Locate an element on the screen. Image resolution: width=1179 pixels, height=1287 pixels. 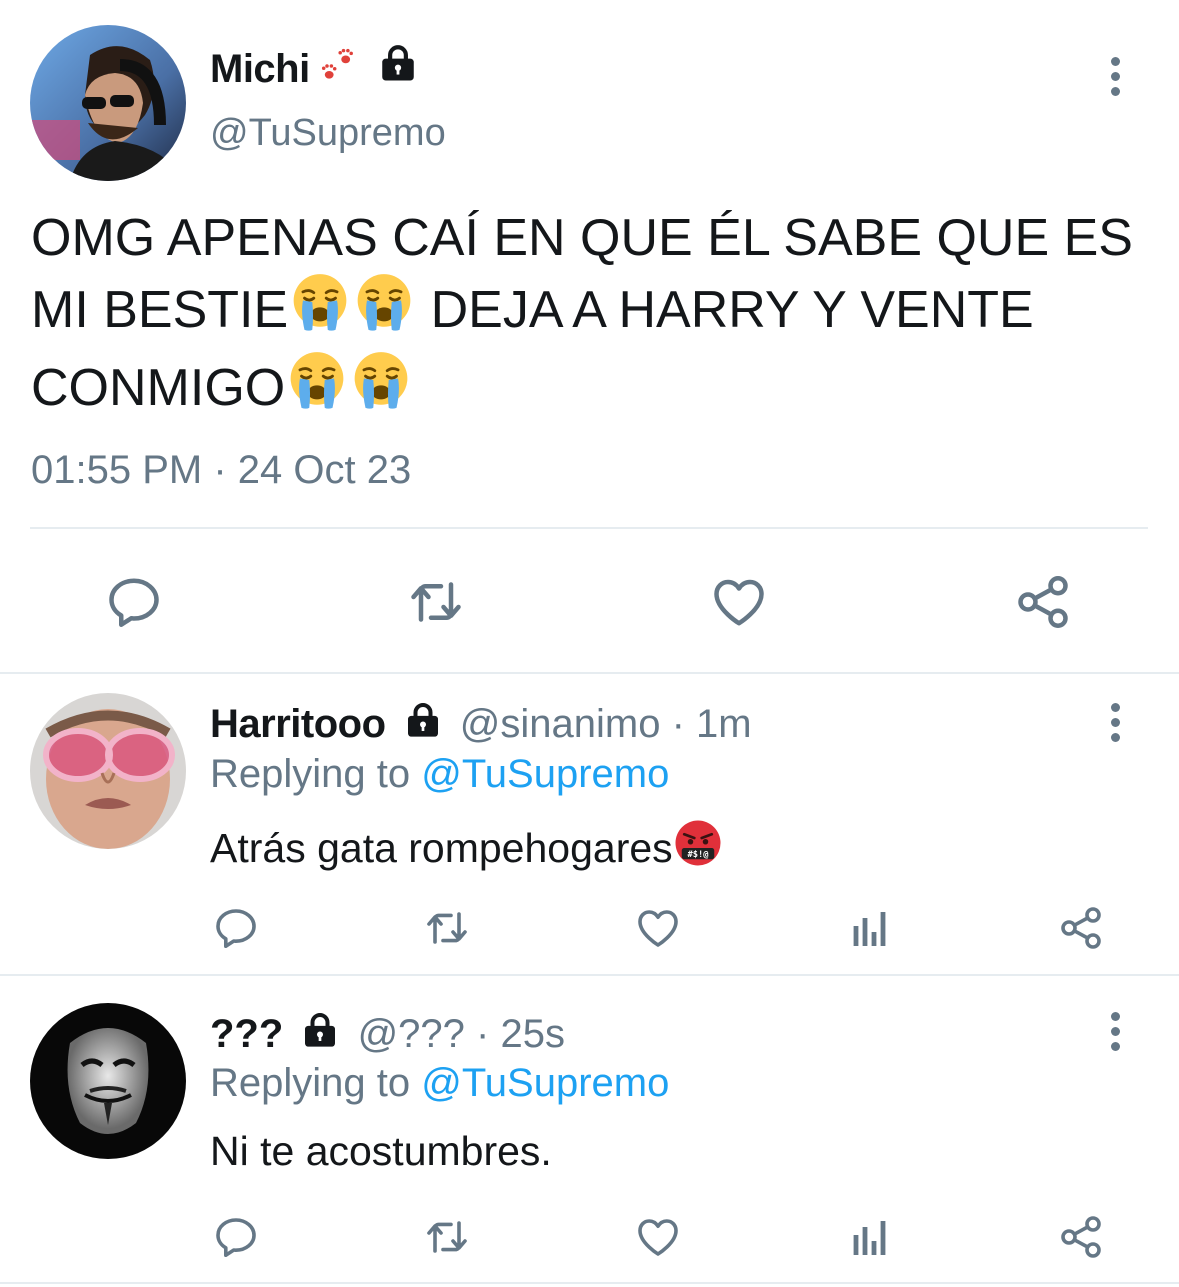
reply-text: Ni te acostumbres. is located at coordinates (381, 1151).